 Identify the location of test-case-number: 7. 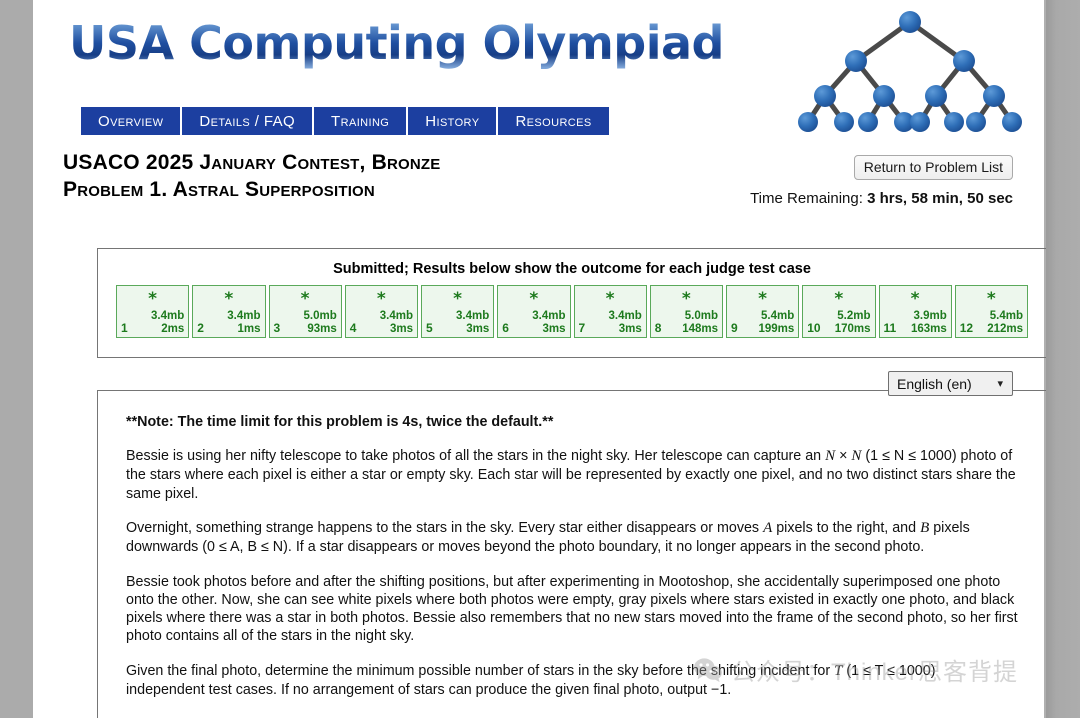
(582, 328).